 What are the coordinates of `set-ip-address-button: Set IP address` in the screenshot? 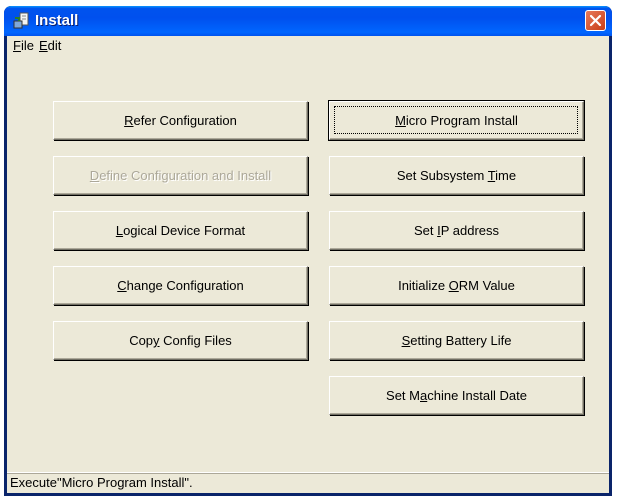 It's located at (456, 230).